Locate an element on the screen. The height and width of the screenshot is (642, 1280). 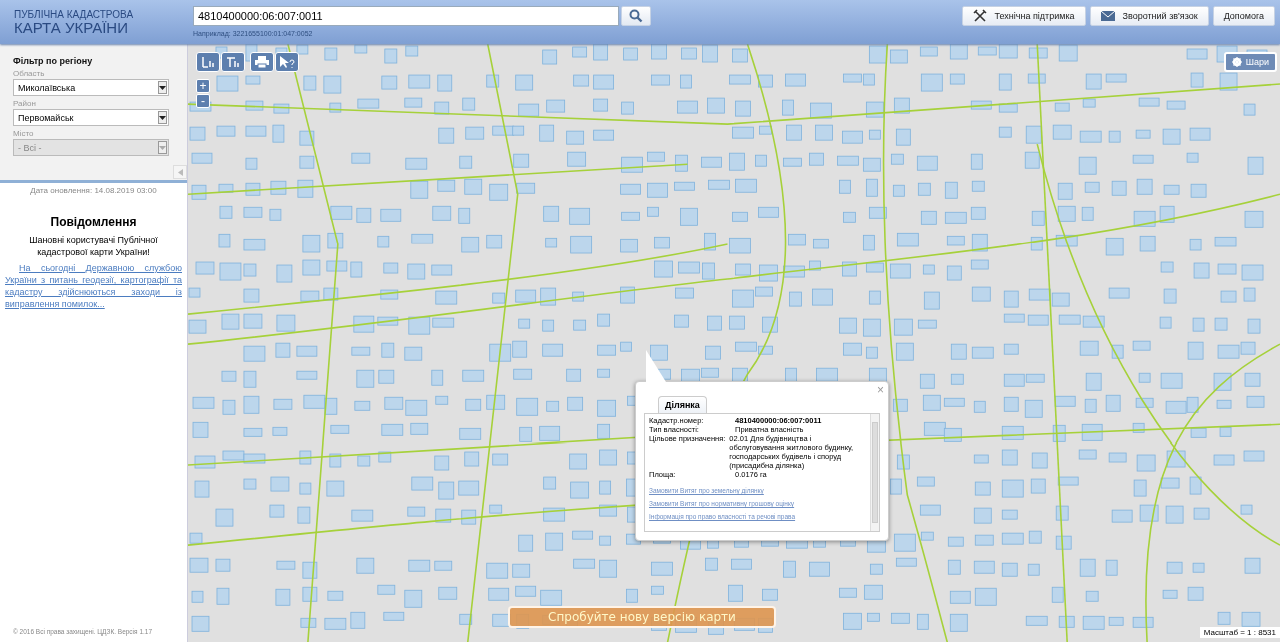
collapse-arrow-icon is located at coordinates (180, 172).